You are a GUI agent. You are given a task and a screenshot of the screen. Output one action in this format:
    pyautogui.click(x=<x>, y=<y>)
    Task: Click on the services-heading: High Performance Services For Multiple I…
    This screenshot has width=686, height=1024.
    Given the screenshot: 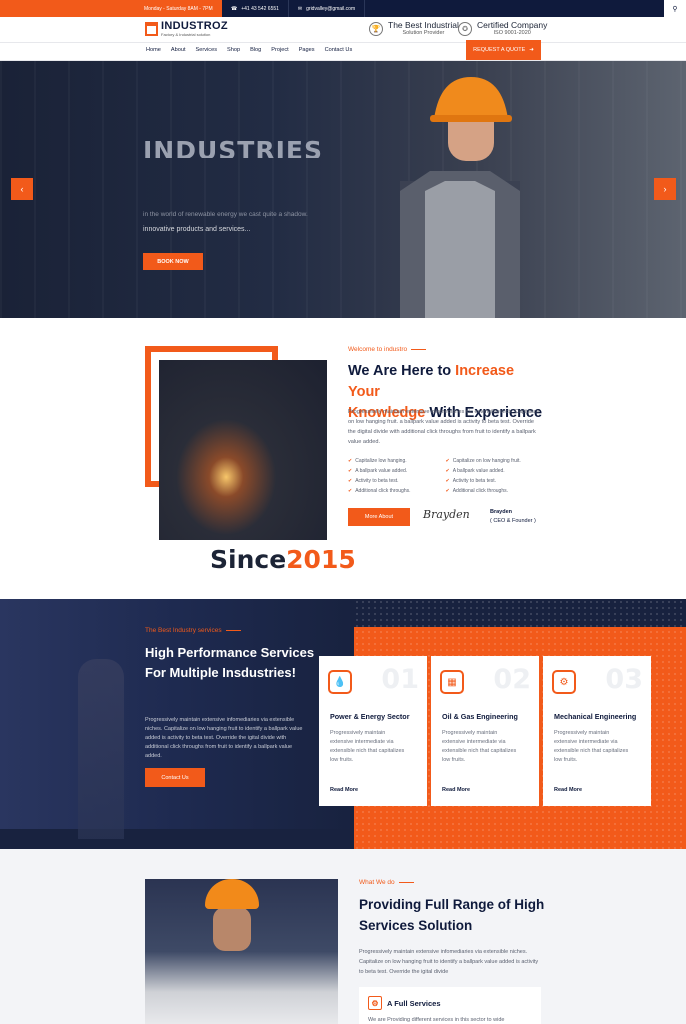 What is the action you would take?
    pyautogui.click(x=230, y=662)
    